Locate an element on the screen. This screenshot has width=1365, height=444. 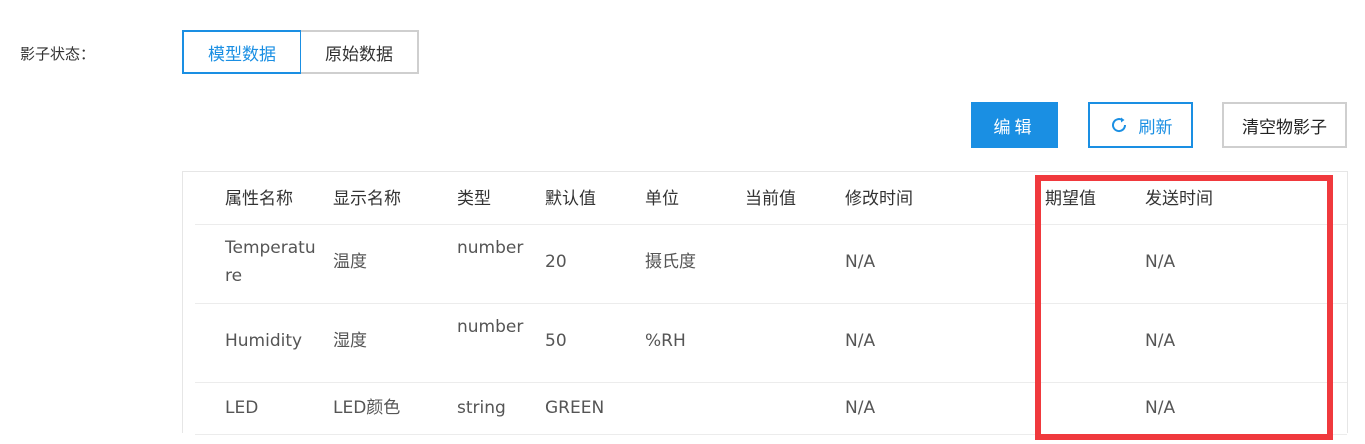
table-header-row: 属性名称 显示名称 类型 默认值 单位 当前值 修改时间 期望值 发送时间 is located at coordinates (771, 198).